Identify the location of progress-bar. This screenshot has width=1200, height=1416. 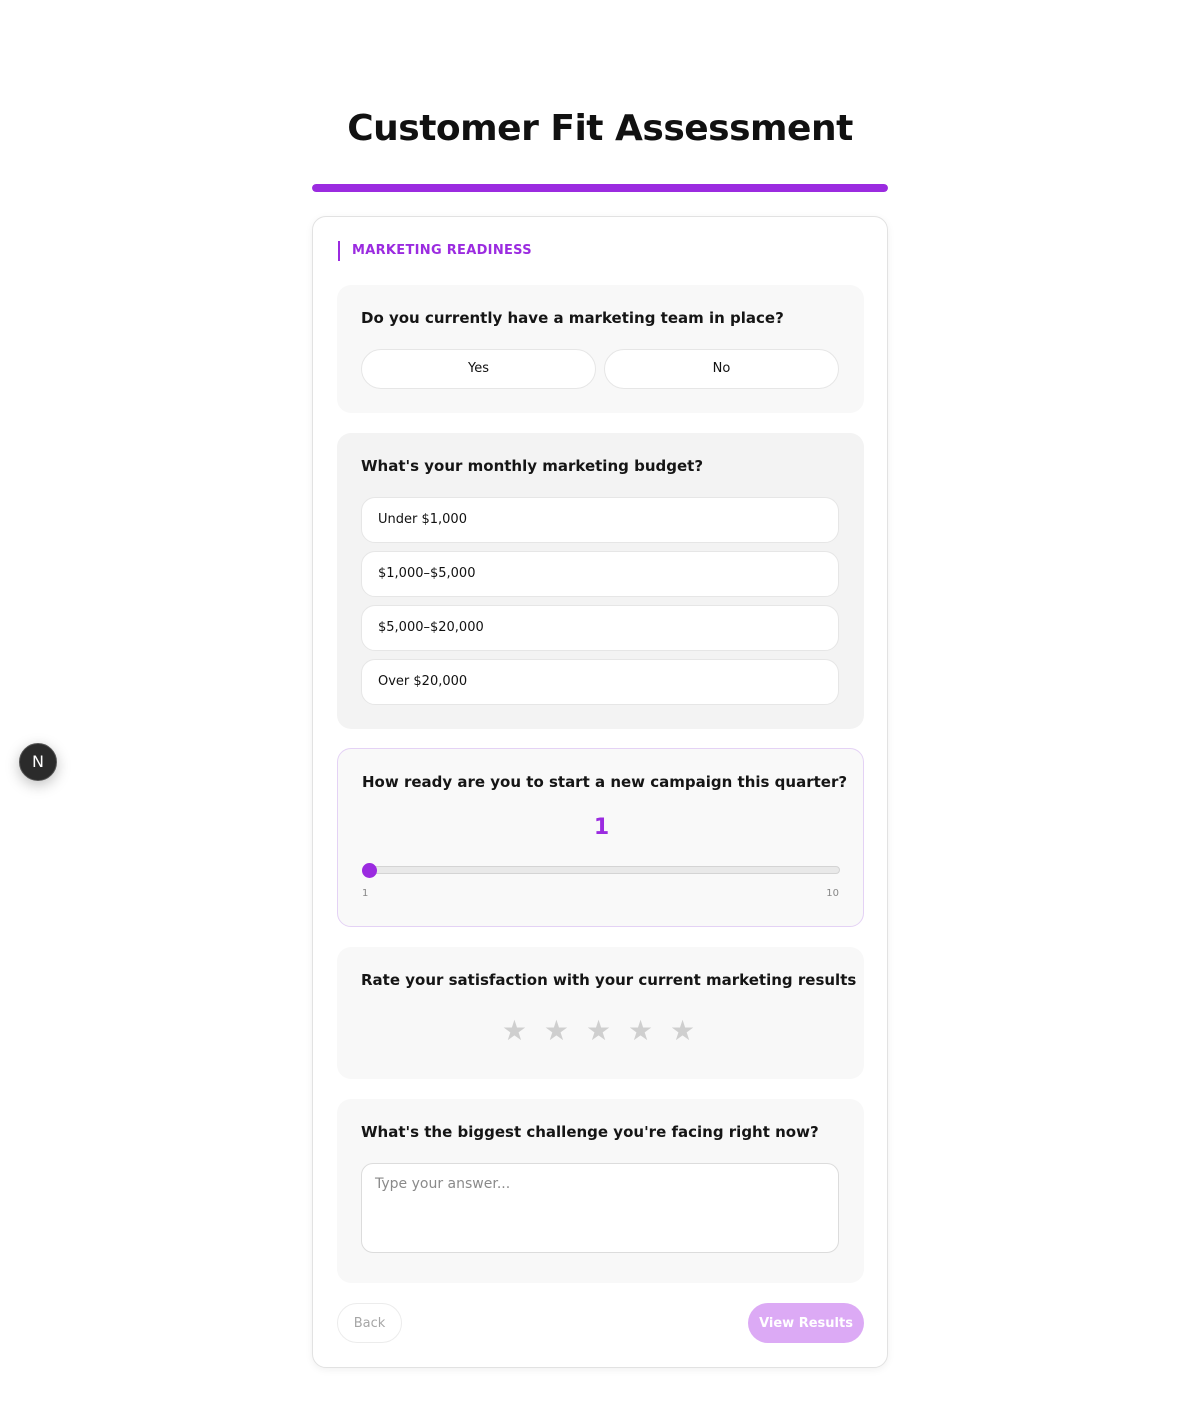
(600, 188).